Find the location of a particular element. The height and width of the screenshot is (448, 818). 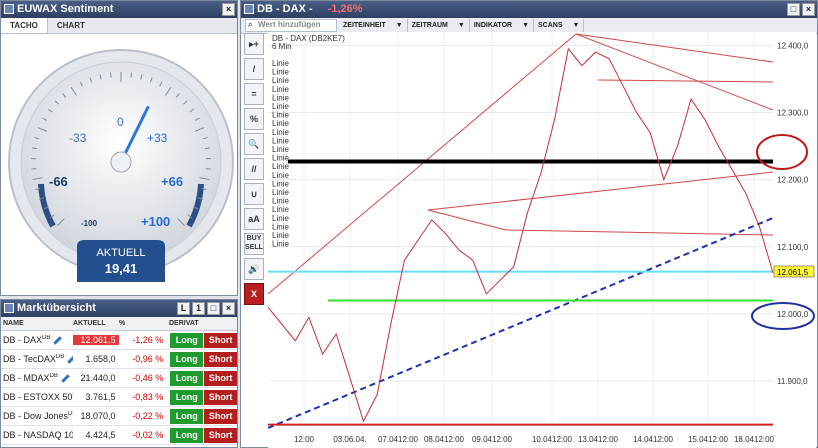

menu-indikator: INDIKATOR ▼ is located at coordinates (502, 25).